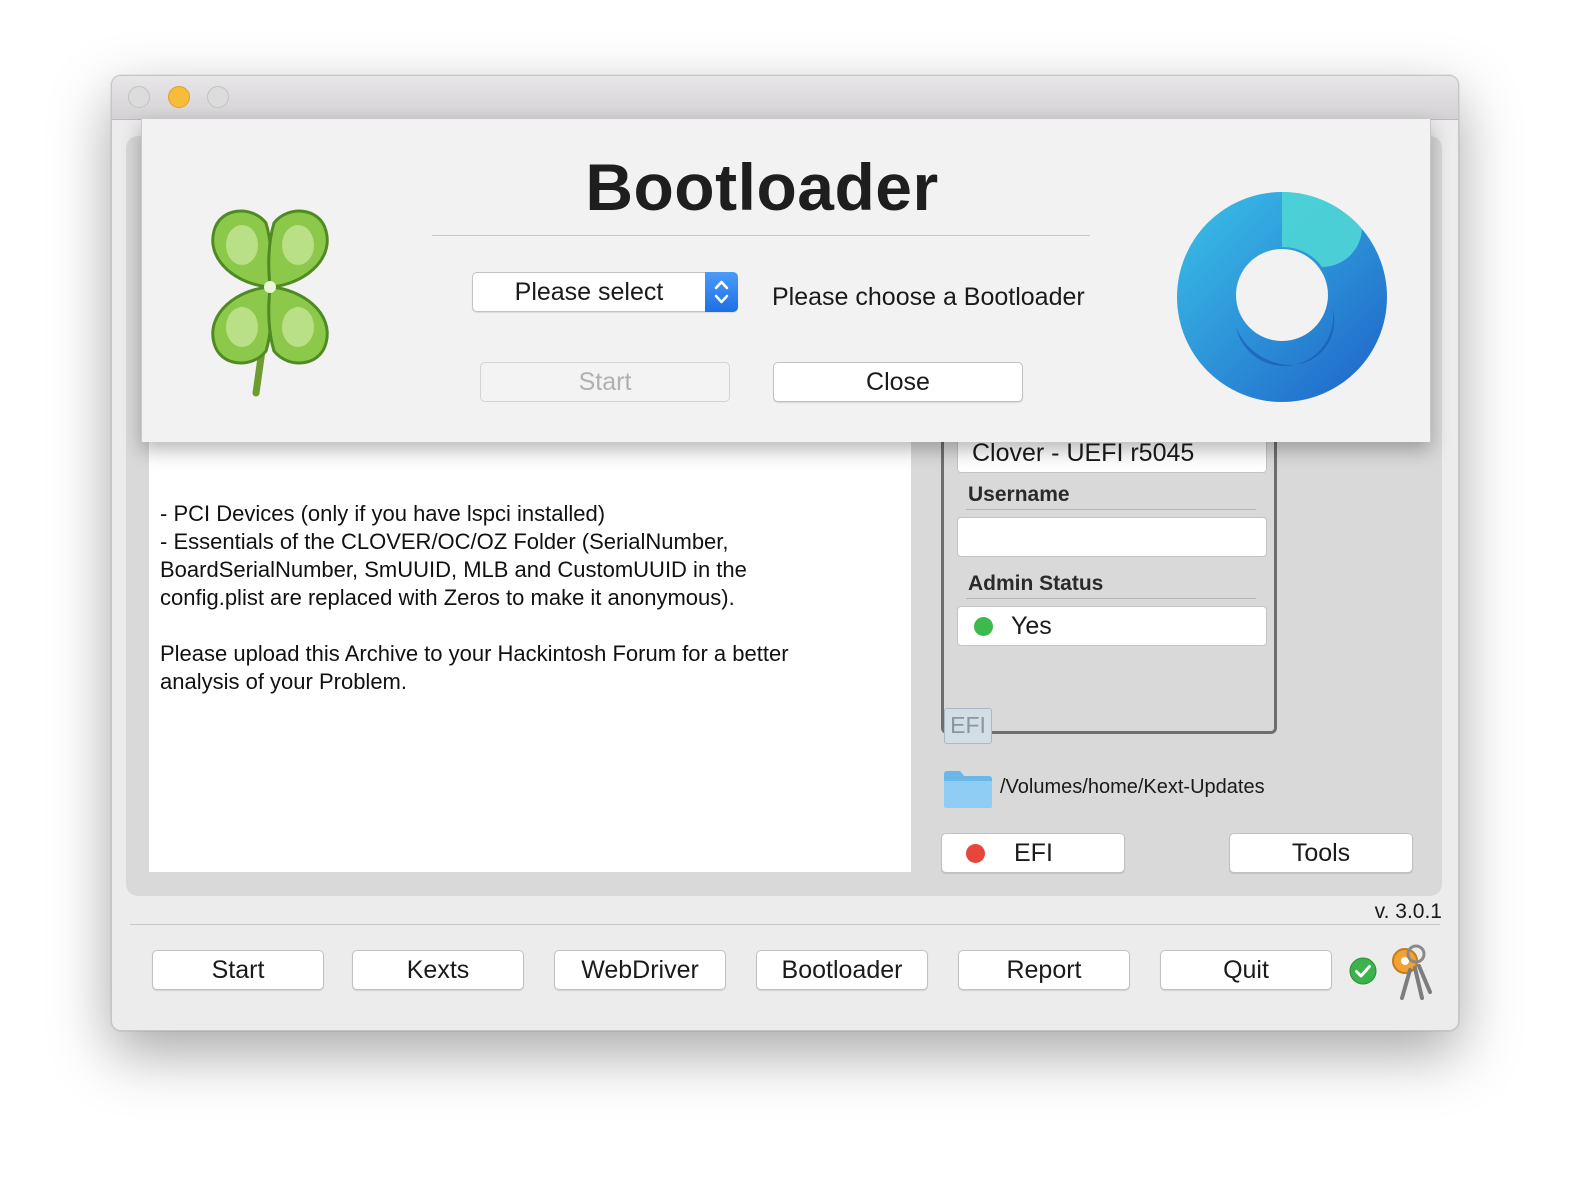  Describe the element at coordinates (1132, 787) in the screenshot. I see `kext-folder-path: /Volumes/home/Kext-Updates` at that location.